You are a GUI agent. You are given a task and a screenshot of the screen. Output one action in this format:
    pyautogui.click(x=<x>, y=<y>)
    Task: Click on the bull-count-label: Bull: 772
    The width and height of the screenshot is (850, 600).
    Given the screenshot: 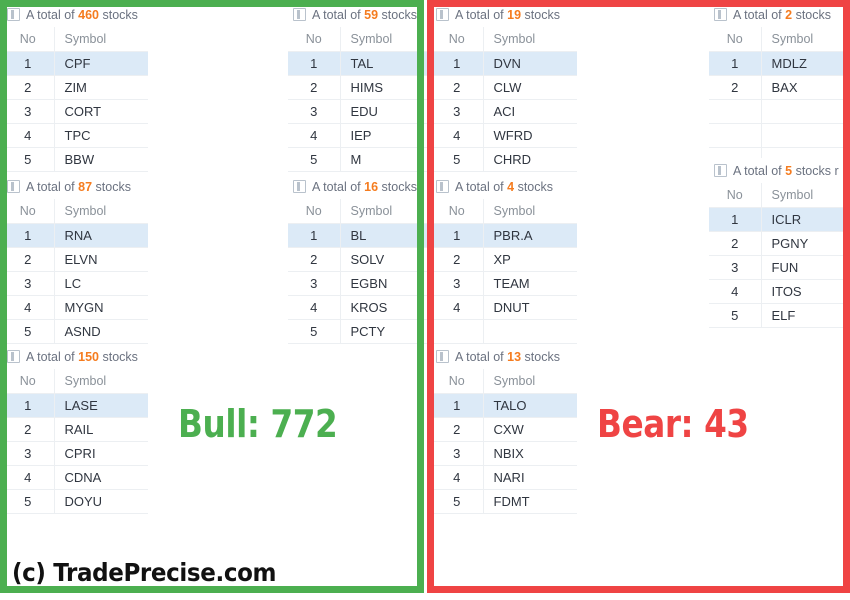 What is the action you would take?
    pyautogui.click(x=258, y=424)
    